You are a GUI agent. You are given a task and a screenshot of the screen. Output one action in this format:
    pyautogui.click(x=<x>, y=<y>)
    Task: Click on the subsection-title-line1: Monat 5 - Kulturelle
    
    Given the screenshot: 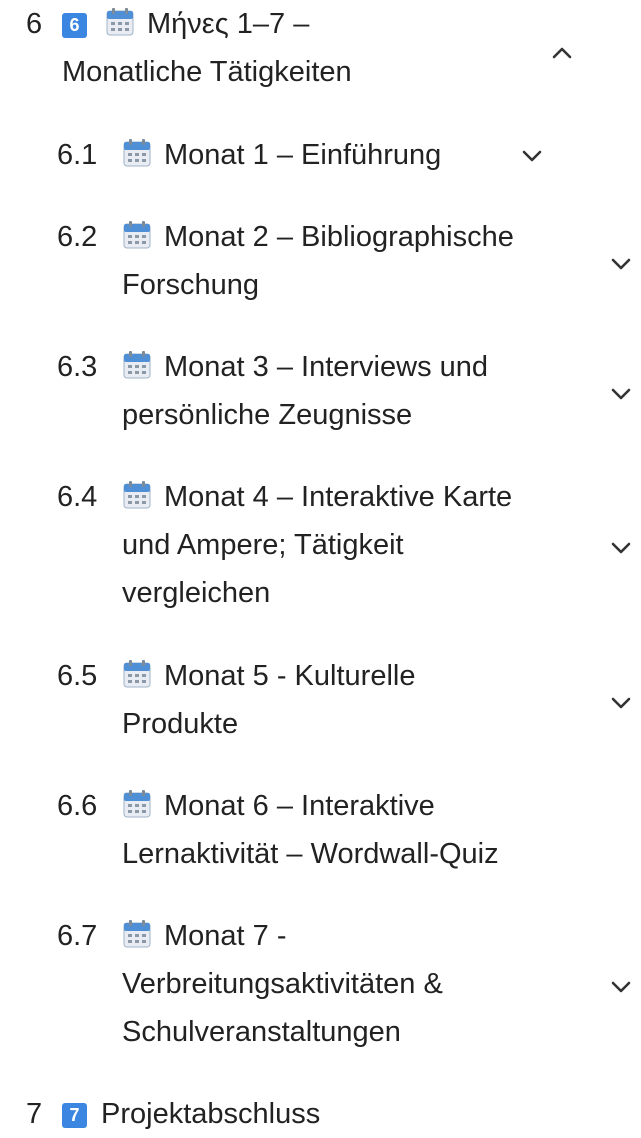 What is the action you would take?
    pyautogui.click(x=290, y=676)
    